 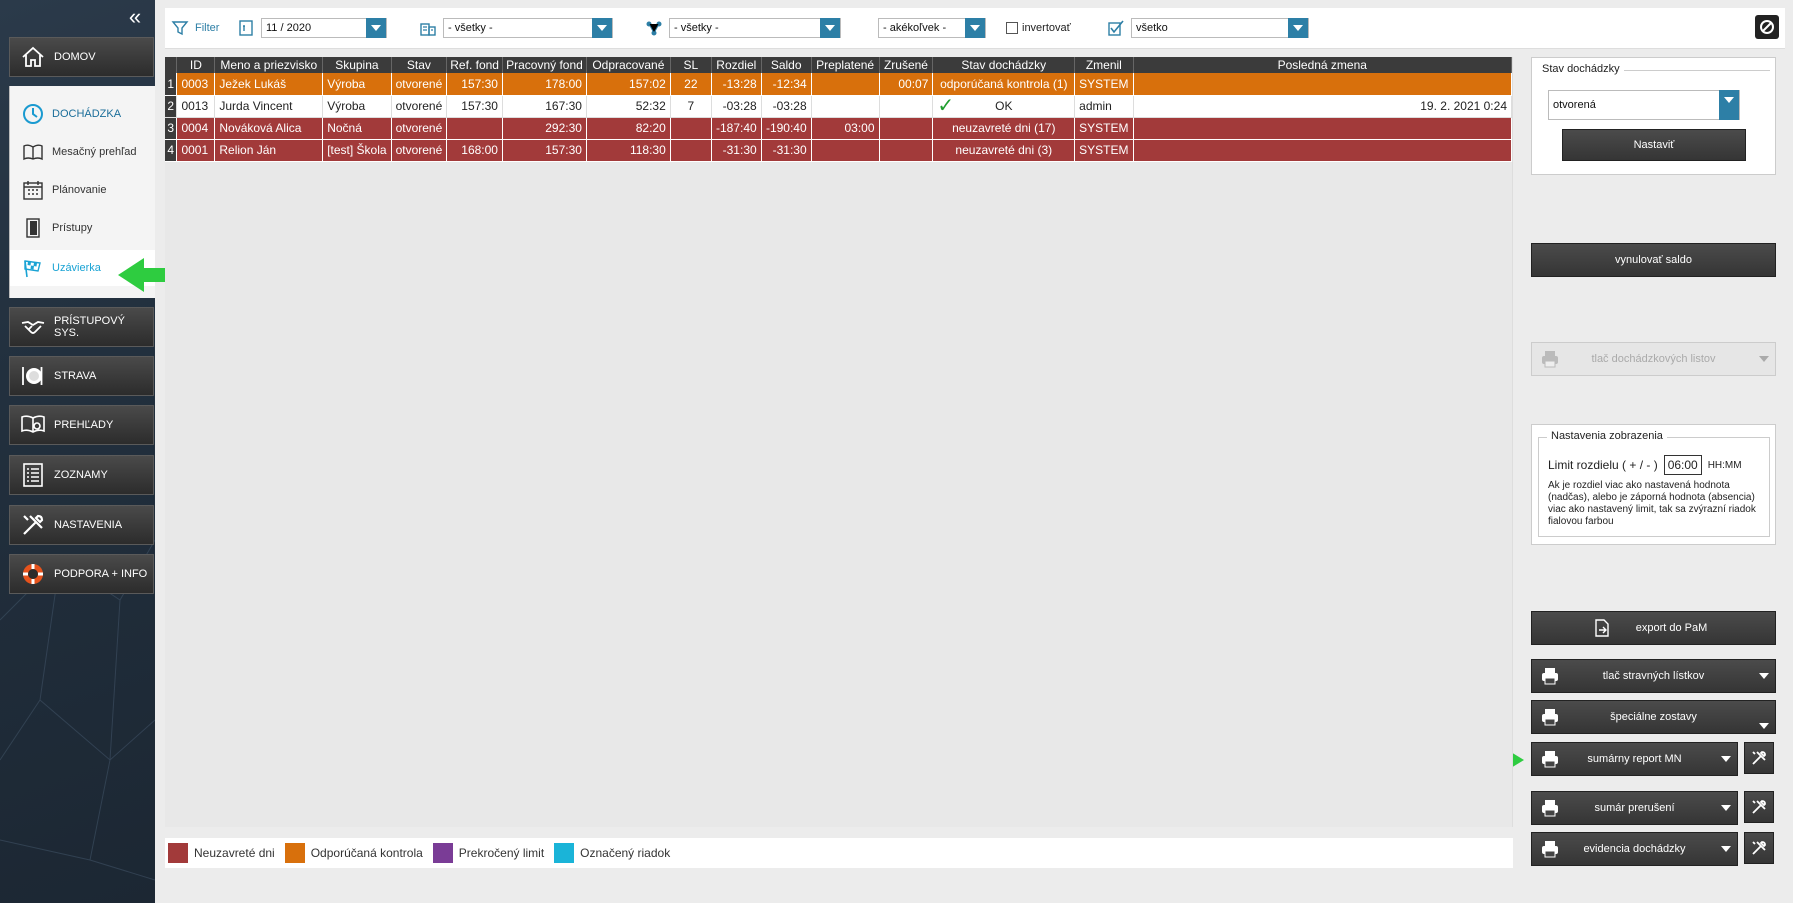 I want to click on lifebuoy-icon, so click(x=33, y=574).